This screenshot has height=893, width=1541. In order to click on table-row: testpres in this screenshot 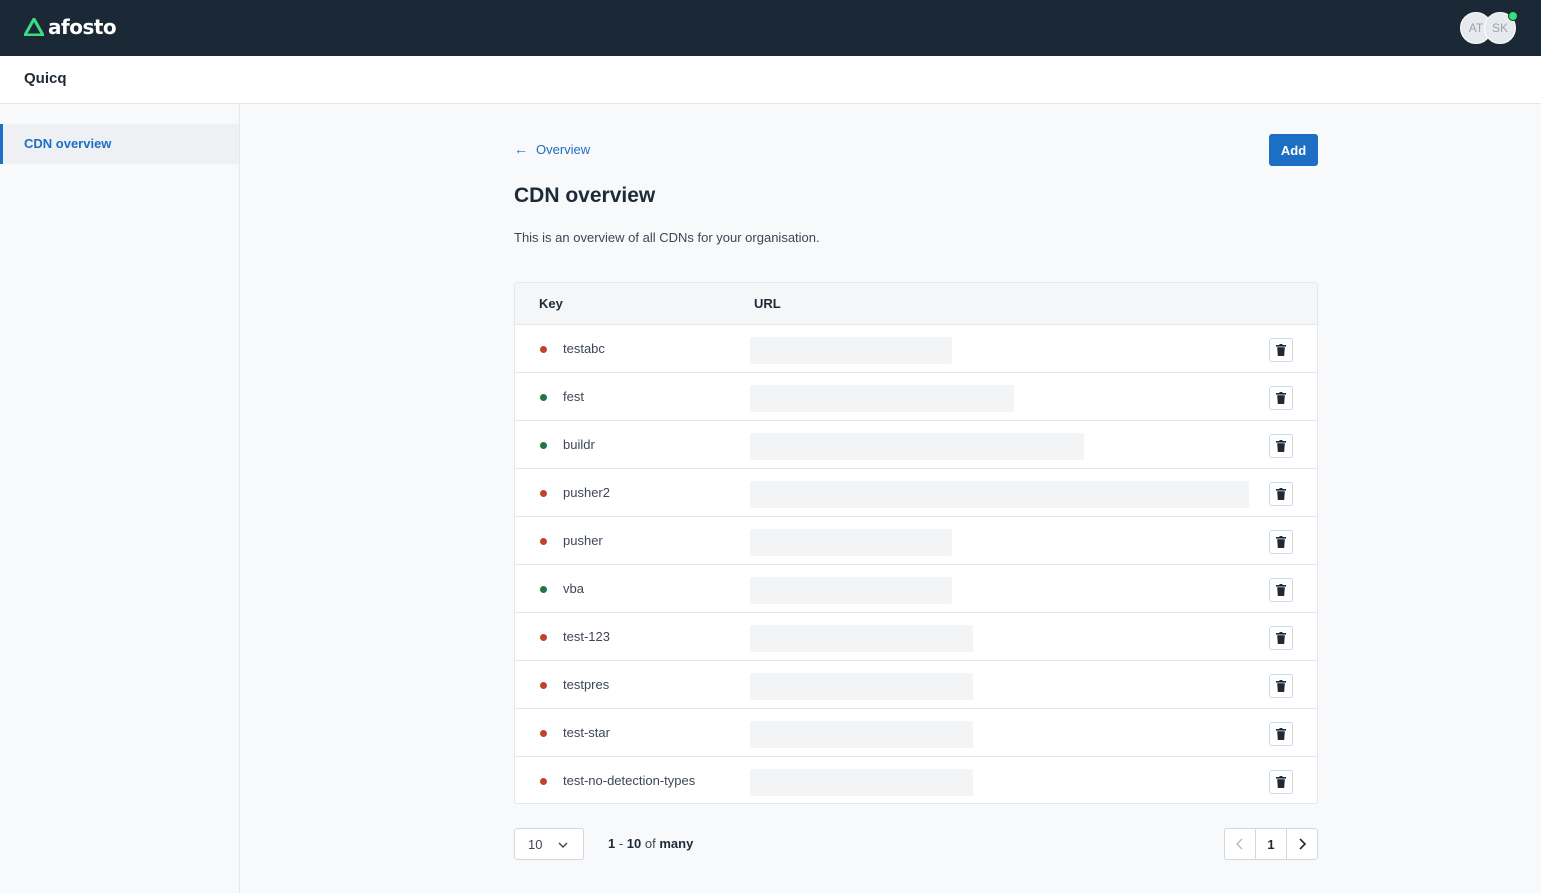, I will do `click(916, 685)`.